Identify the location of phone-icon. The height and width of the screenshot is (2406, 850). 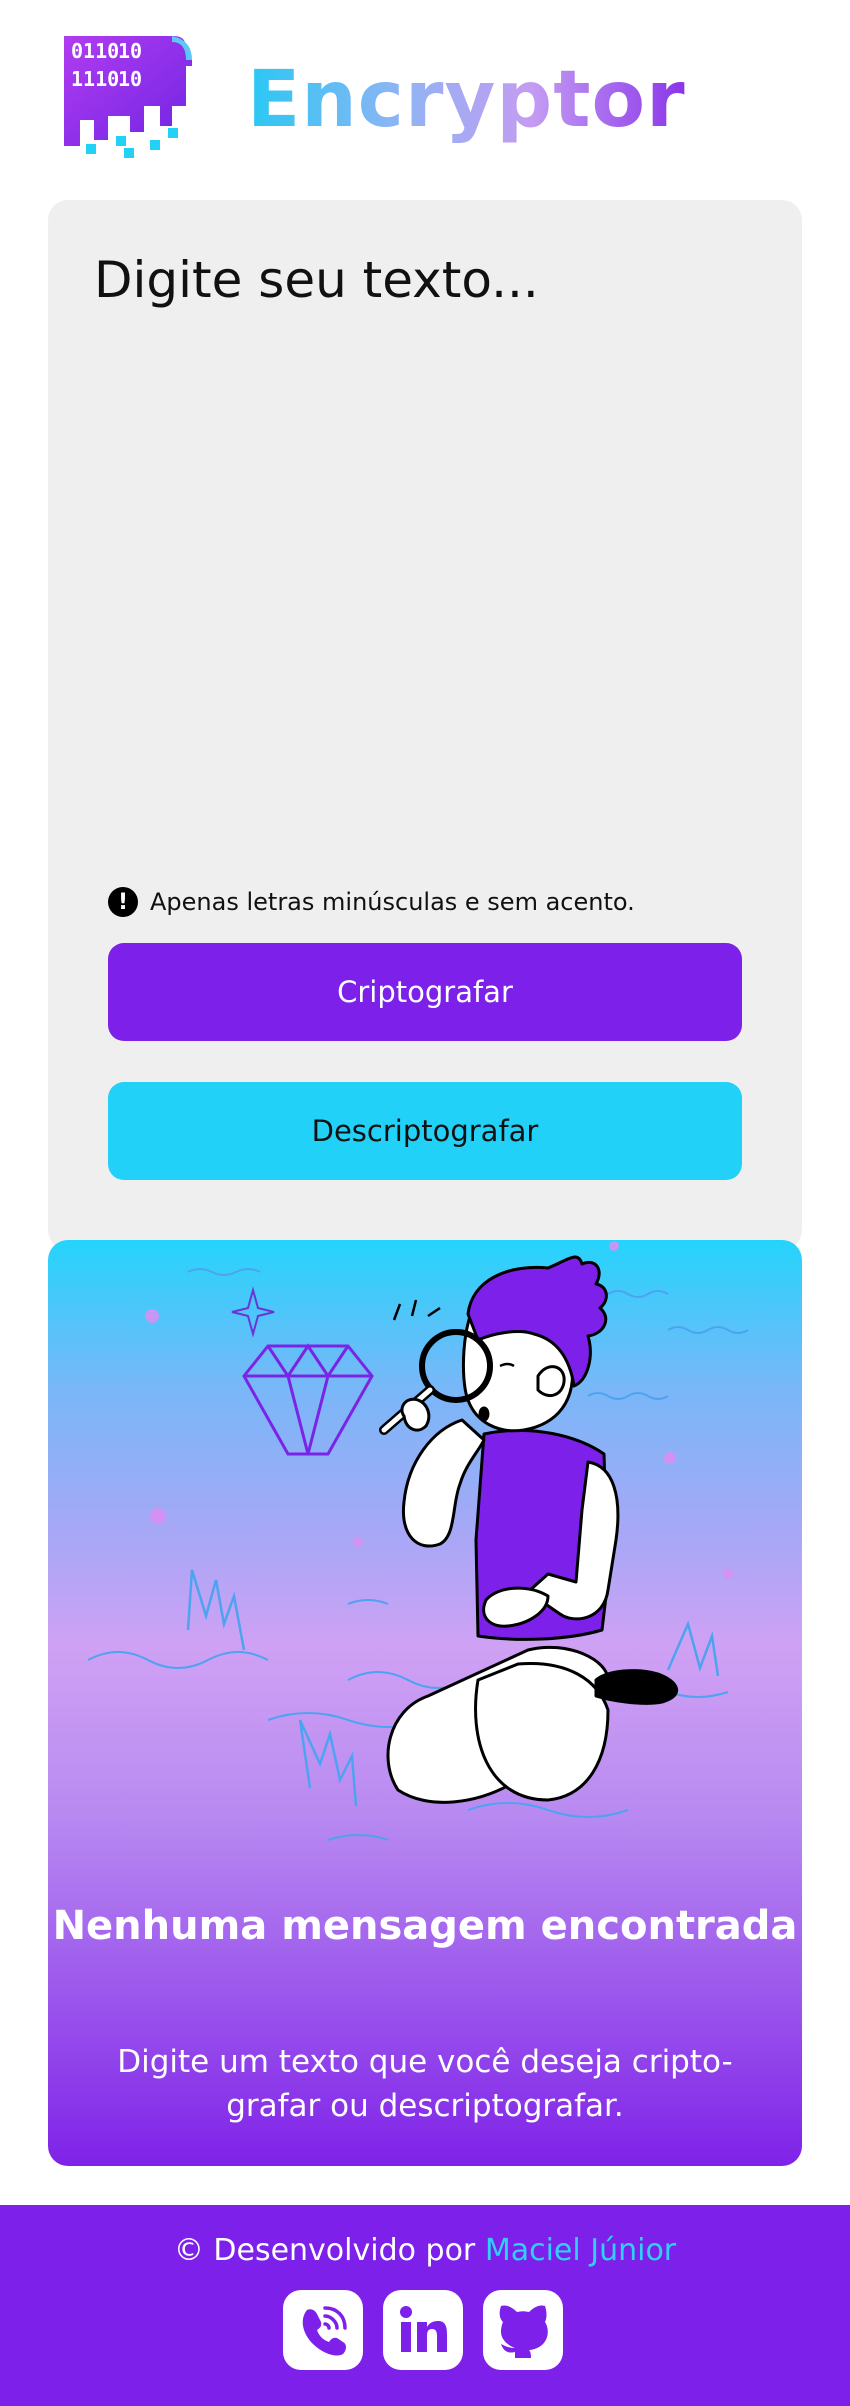
(324, 2331).